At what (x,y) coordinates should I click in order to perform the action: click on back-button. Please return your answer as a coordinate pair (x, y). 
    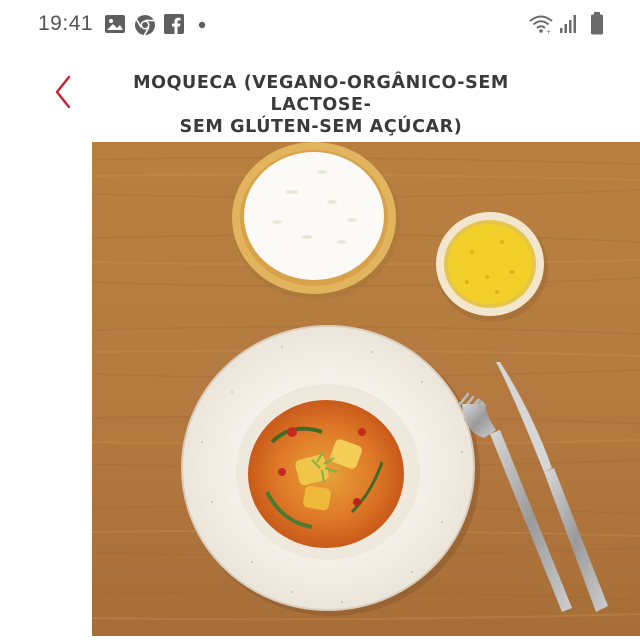
    Looking at the image, I should click on (63, 94).